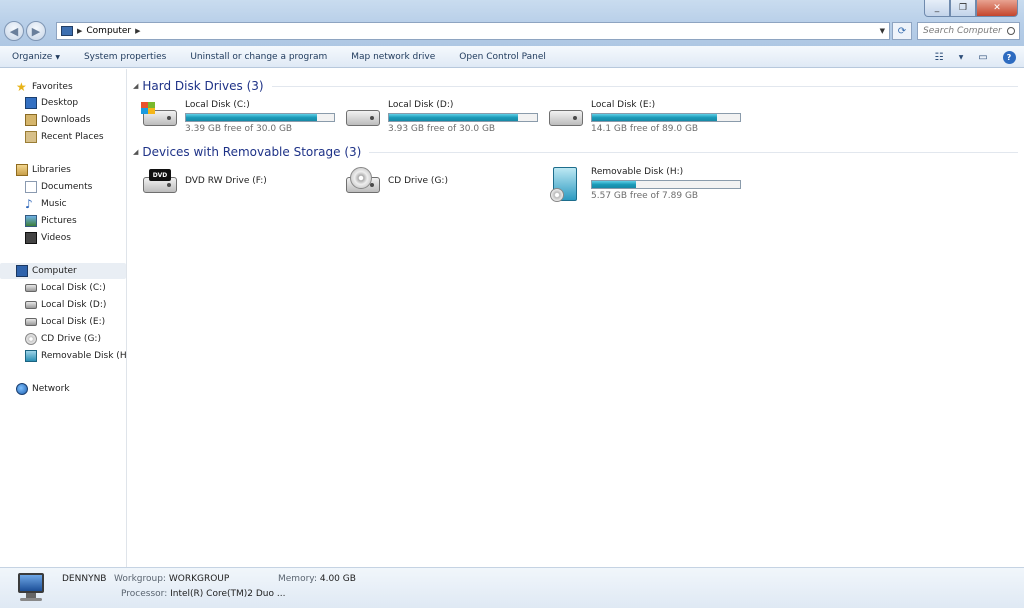 This screenshot has width=1024, height=608. What do you see at coordinates (63, 356) in the screenshot?
I see `sidebar-item-removable-disk-h: Removable Disk (H:)` at bounding box center [63, 356].